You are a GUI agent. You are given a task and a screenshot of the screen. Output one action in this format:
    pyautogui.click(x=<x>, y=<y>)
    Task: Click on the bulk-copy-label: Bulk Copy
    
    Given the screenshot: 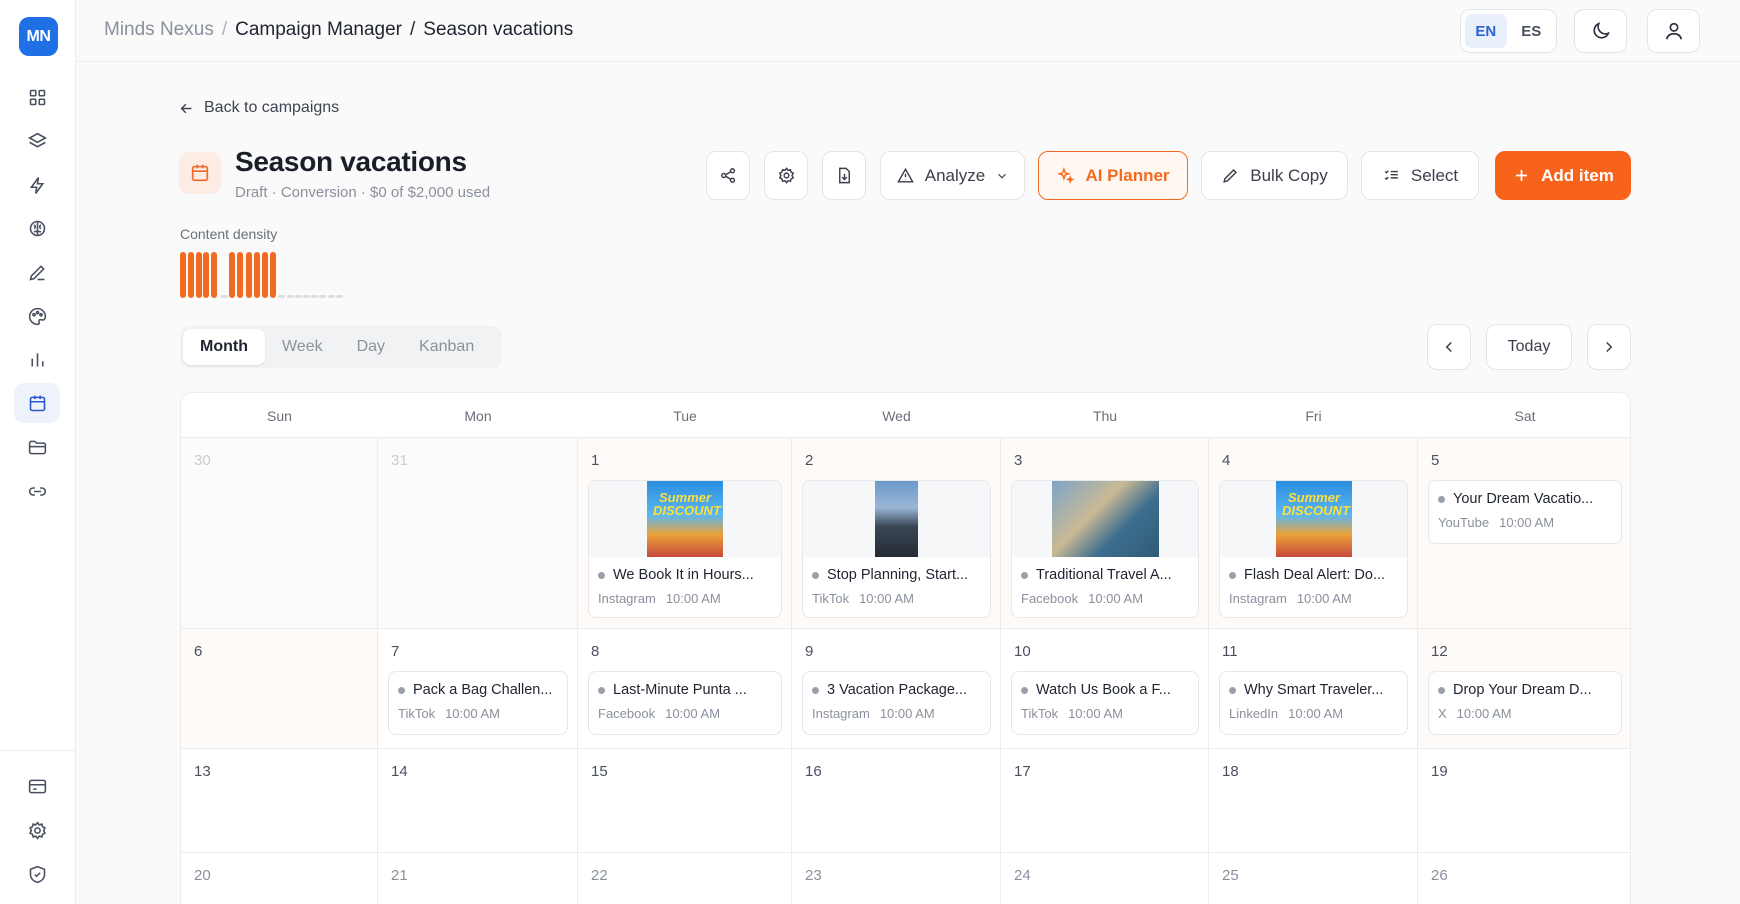 What is the action you would take?
    pyautogui.click(x=1289, y=175)
    